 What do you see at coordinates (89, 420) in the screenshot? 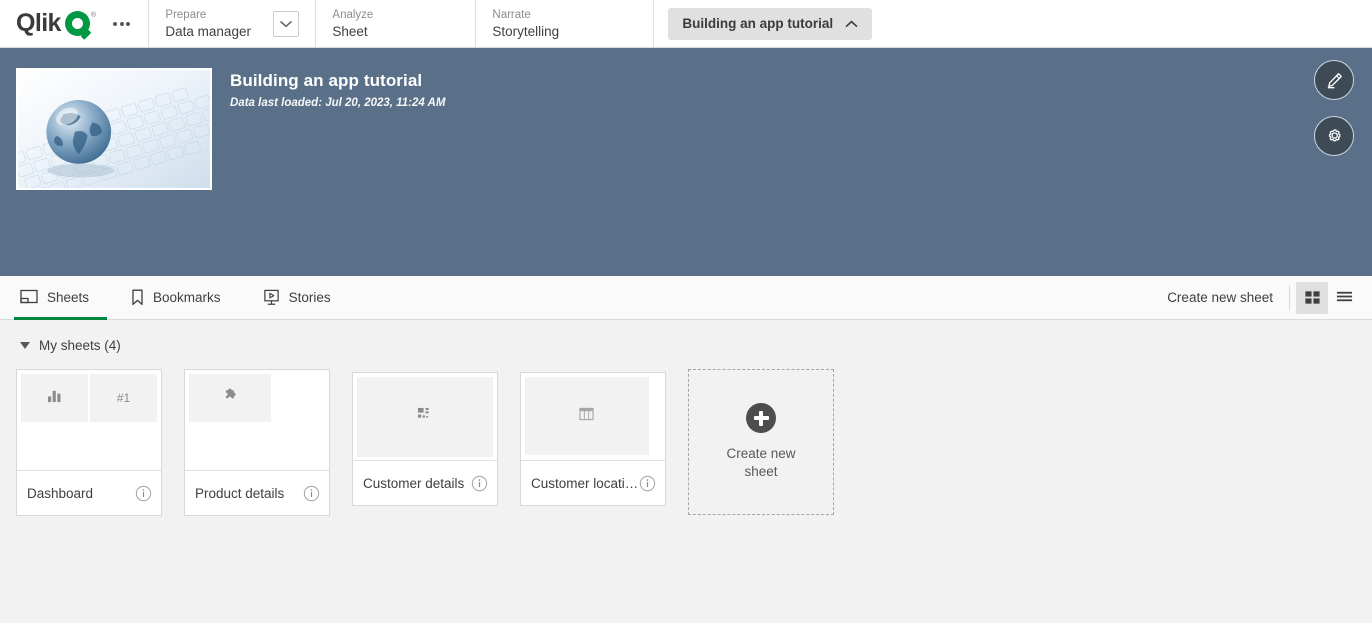
I see `sheet-preview-dashboard: #1` at bounding box center [89, 420].